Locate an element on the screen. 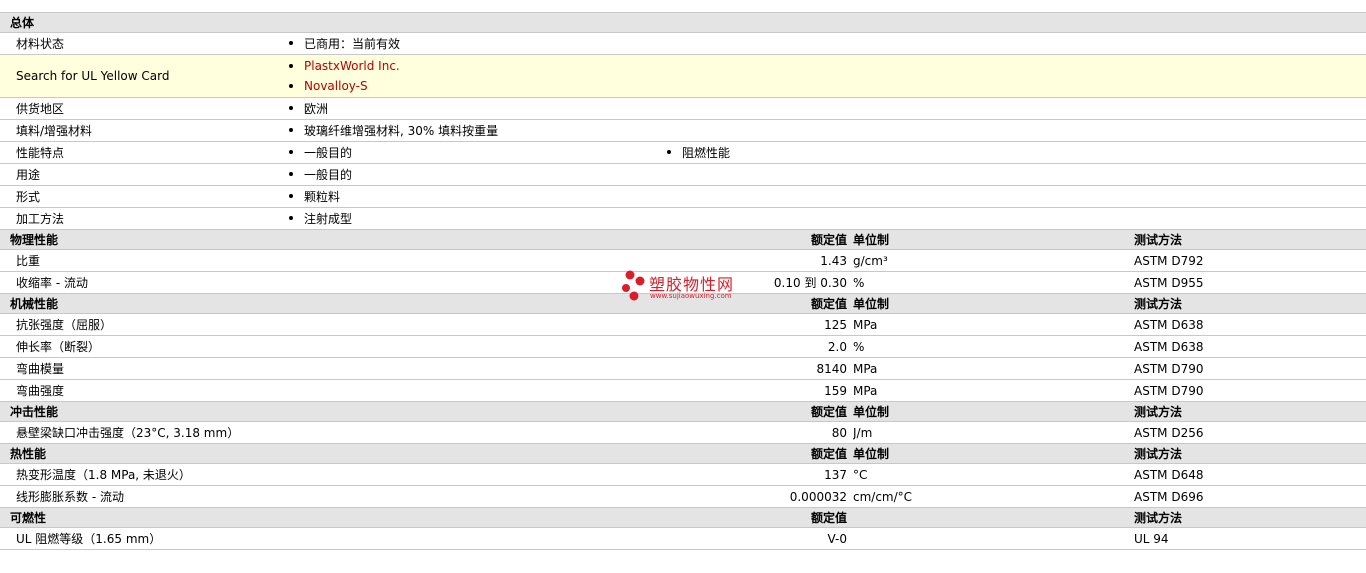 The image size is (1366, 573). property-row: 线形膨胀系数 - 流动 0.000032 cm/cm/°C ASTM D696 is located at coordinates (683, 496).